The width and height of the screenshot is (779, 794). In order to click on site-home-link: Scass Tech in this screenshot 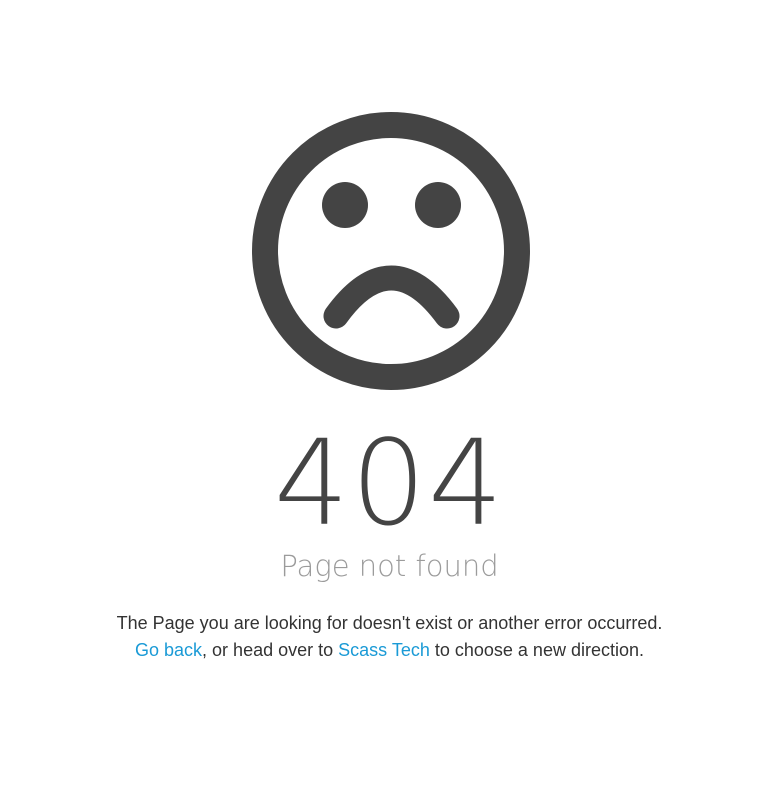, I will do `click(384, 650)`.